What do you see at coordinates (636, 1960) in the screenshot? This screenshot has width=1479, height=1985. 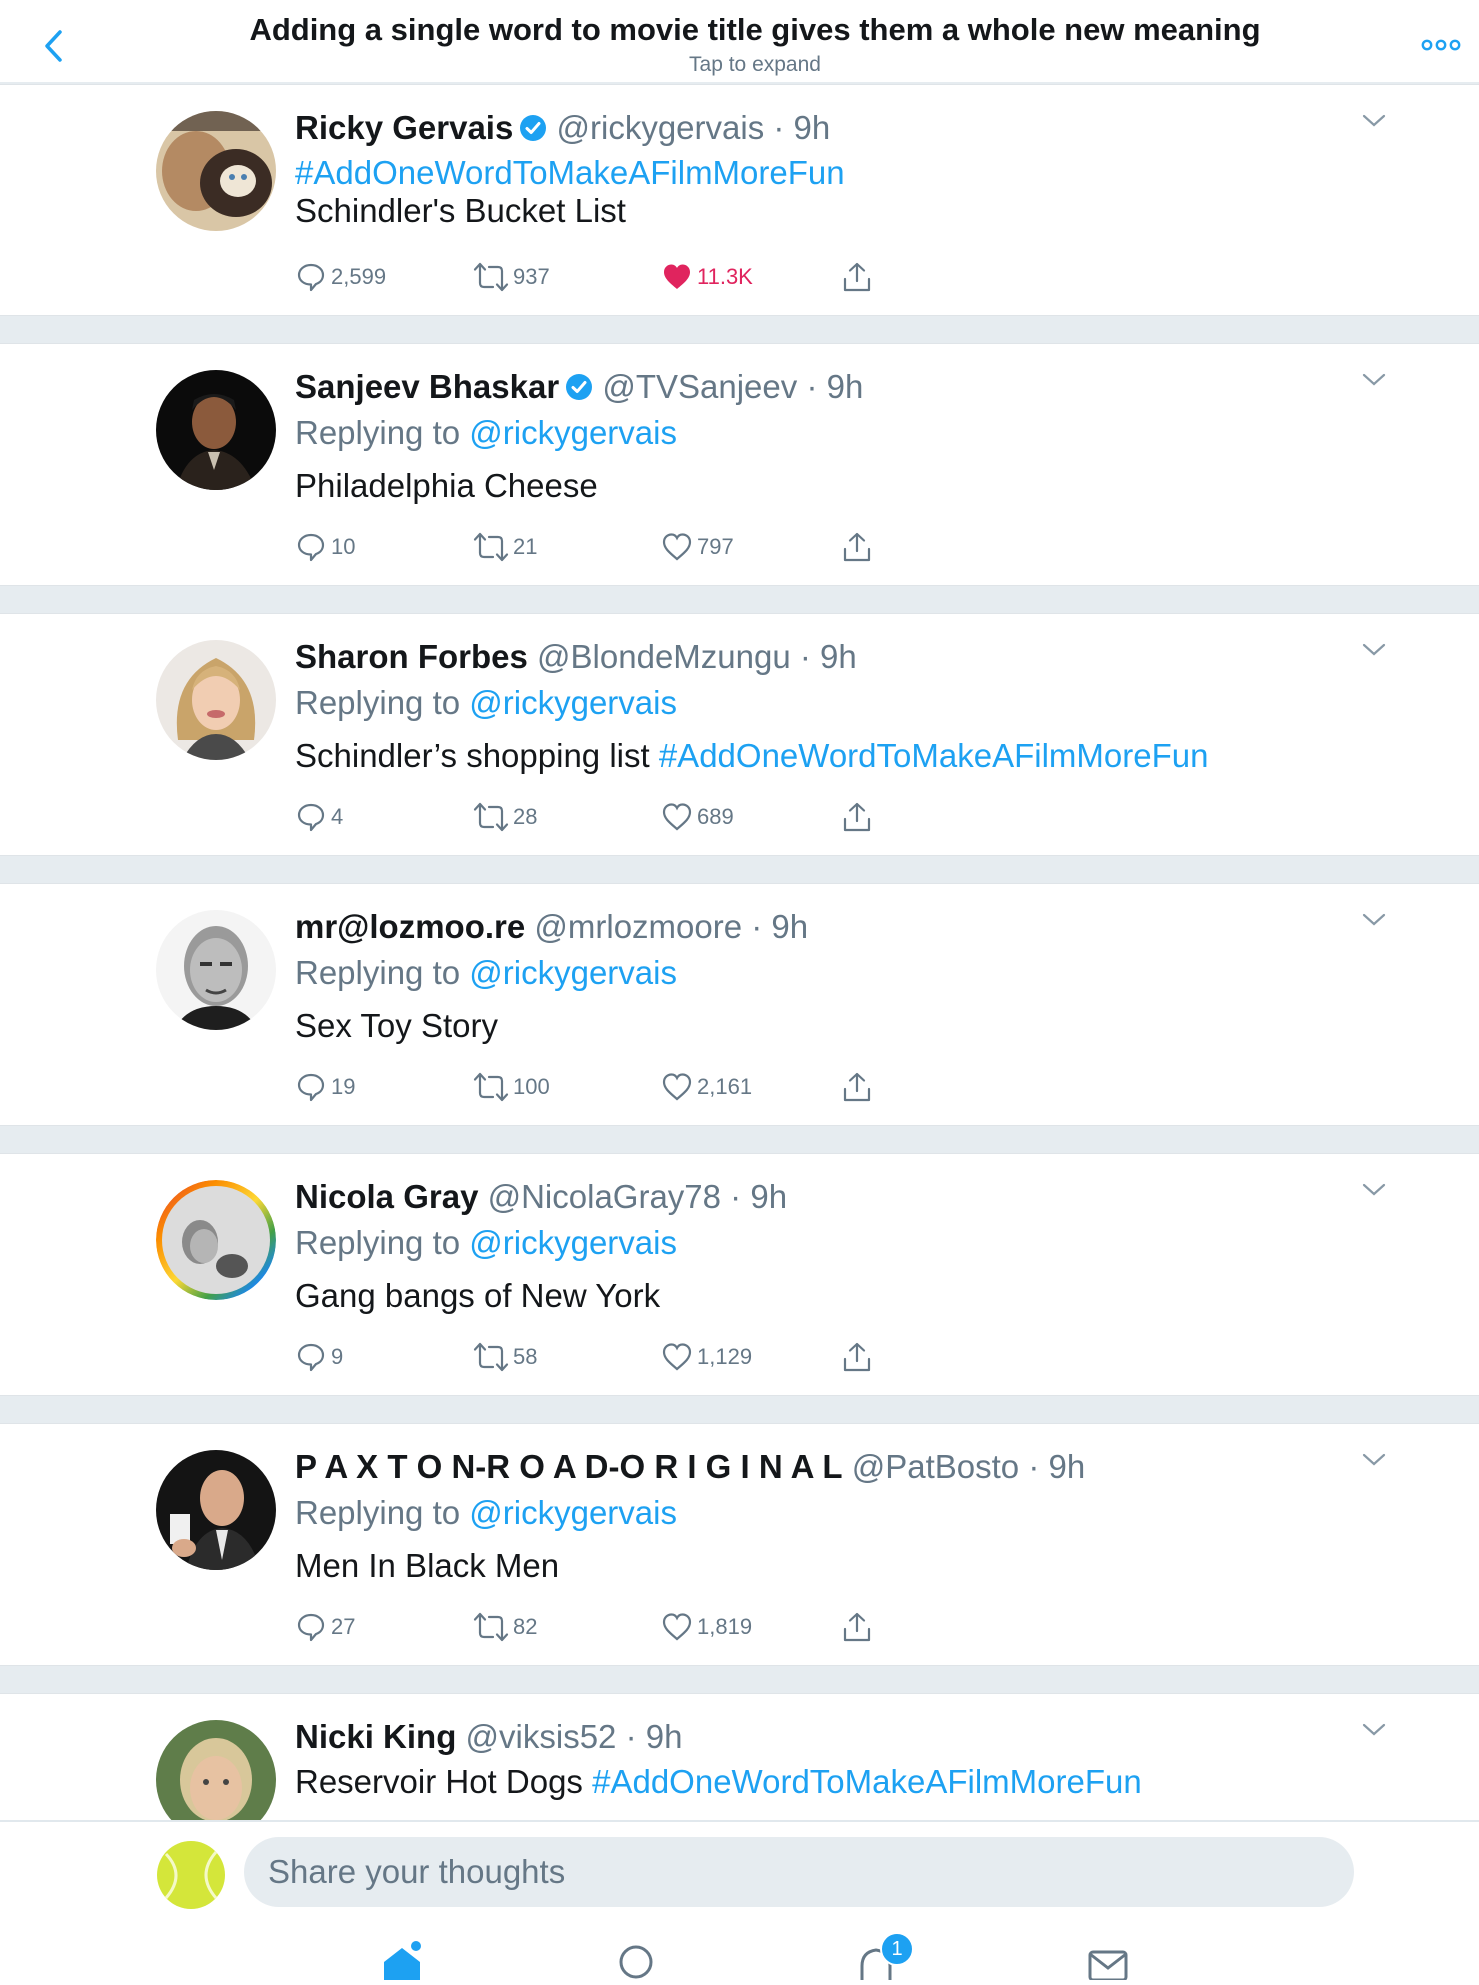 I see `tab-search` at bounding box center [636, 1960].